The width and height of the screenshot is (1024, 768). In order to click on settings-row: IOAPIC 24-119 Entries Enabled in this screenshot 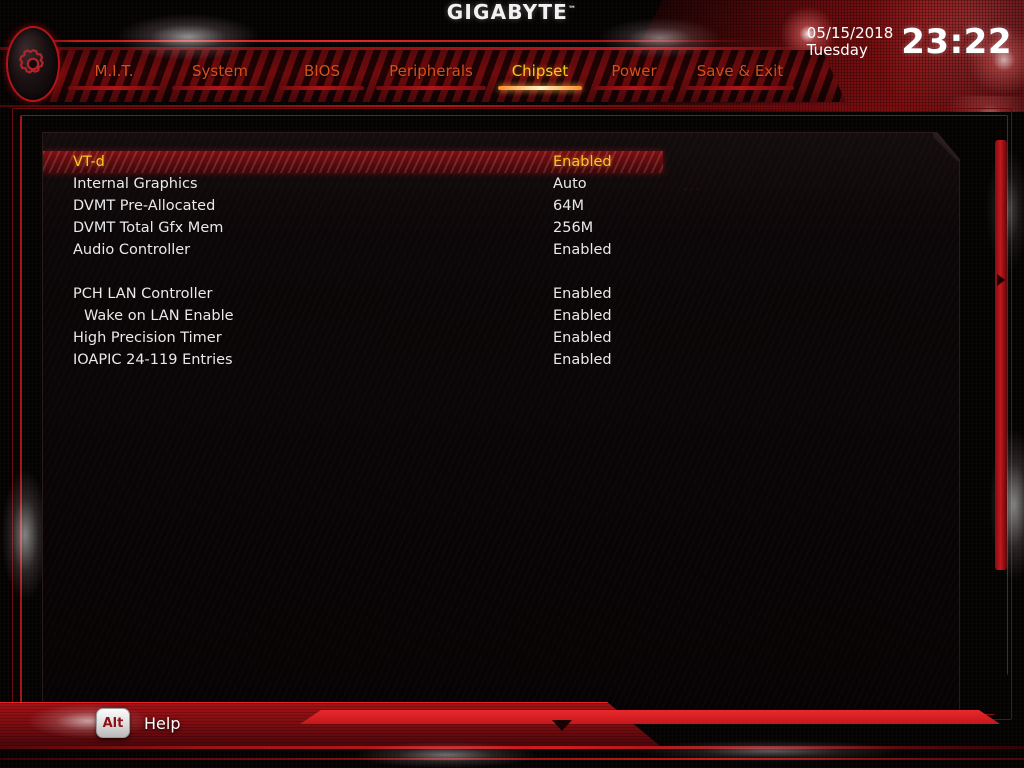, I will do `click(501, 360)`.